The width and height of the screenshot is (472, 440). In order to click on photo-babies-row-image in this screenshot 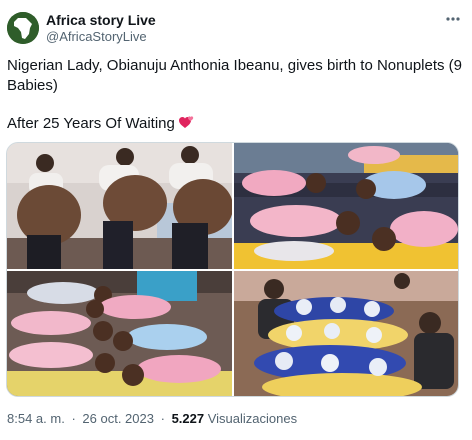, I will do `click(119, 333)`.